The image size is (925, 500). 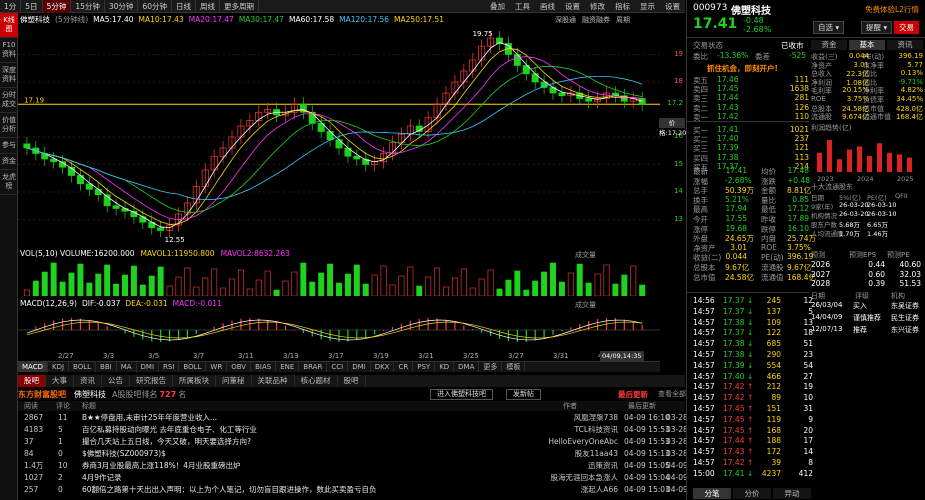 I want to click on left-nav-item: 资金, so click(x=9, y=162).